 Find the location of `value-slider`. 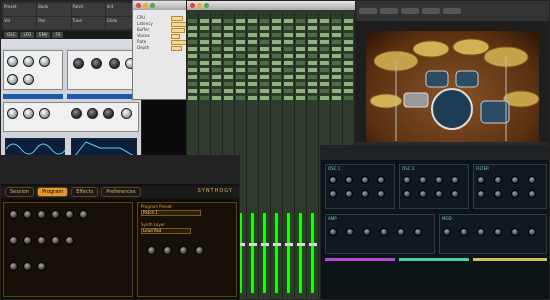

value-slider is located at coordinates (175, 36).